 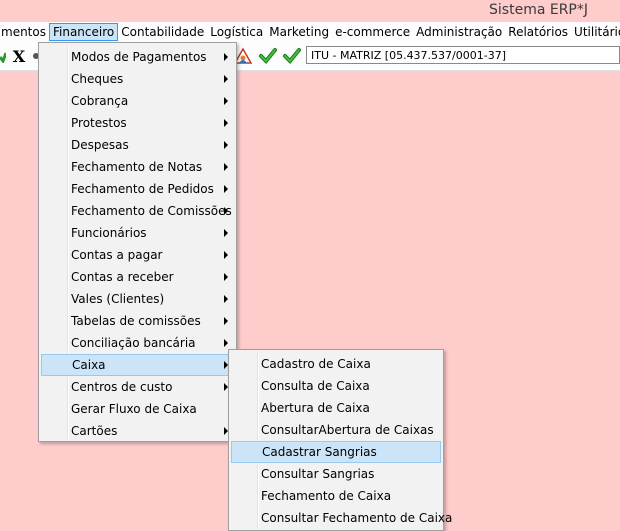 What do you see at coordinates (315, 408) in the screenshot?
I see `submenu-item-label: Abertura de Caixa` at bounding box center [315, 408].